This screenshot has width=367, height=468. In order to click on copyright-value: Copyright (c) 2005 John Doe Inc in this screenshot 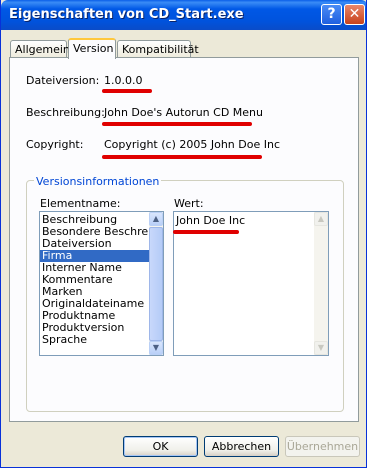, I will do `click(192, 144)`.